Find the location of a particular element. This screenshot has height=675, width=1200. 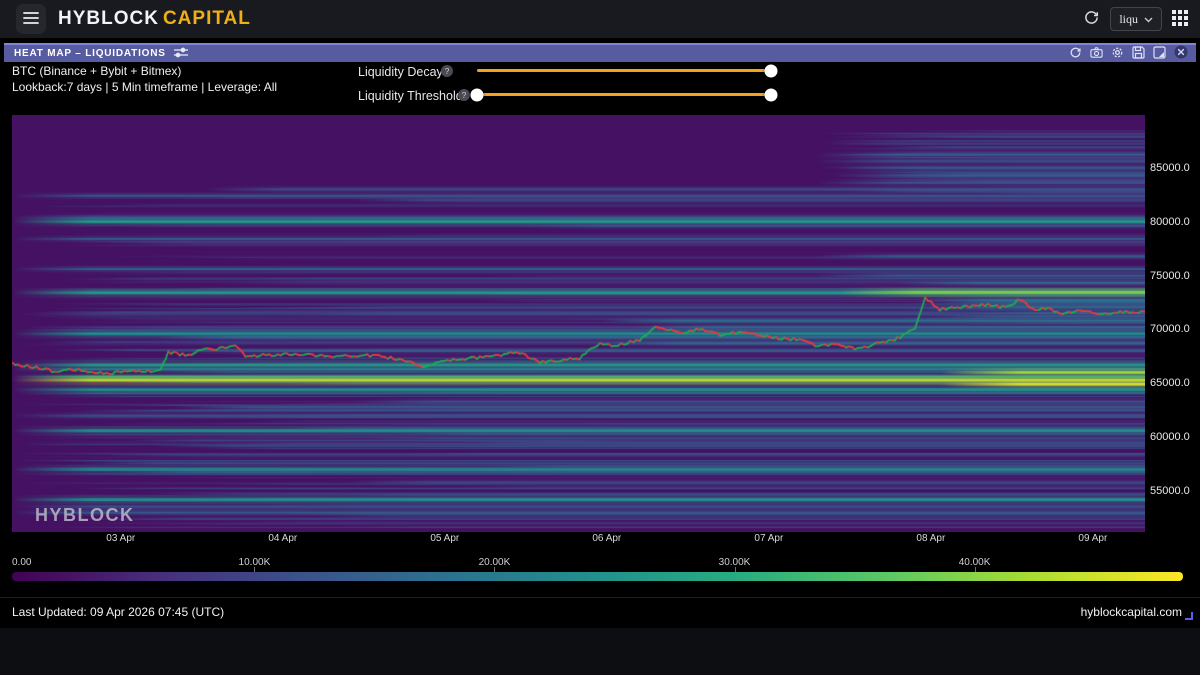

expand-button is located at coordinates (1159, 53).